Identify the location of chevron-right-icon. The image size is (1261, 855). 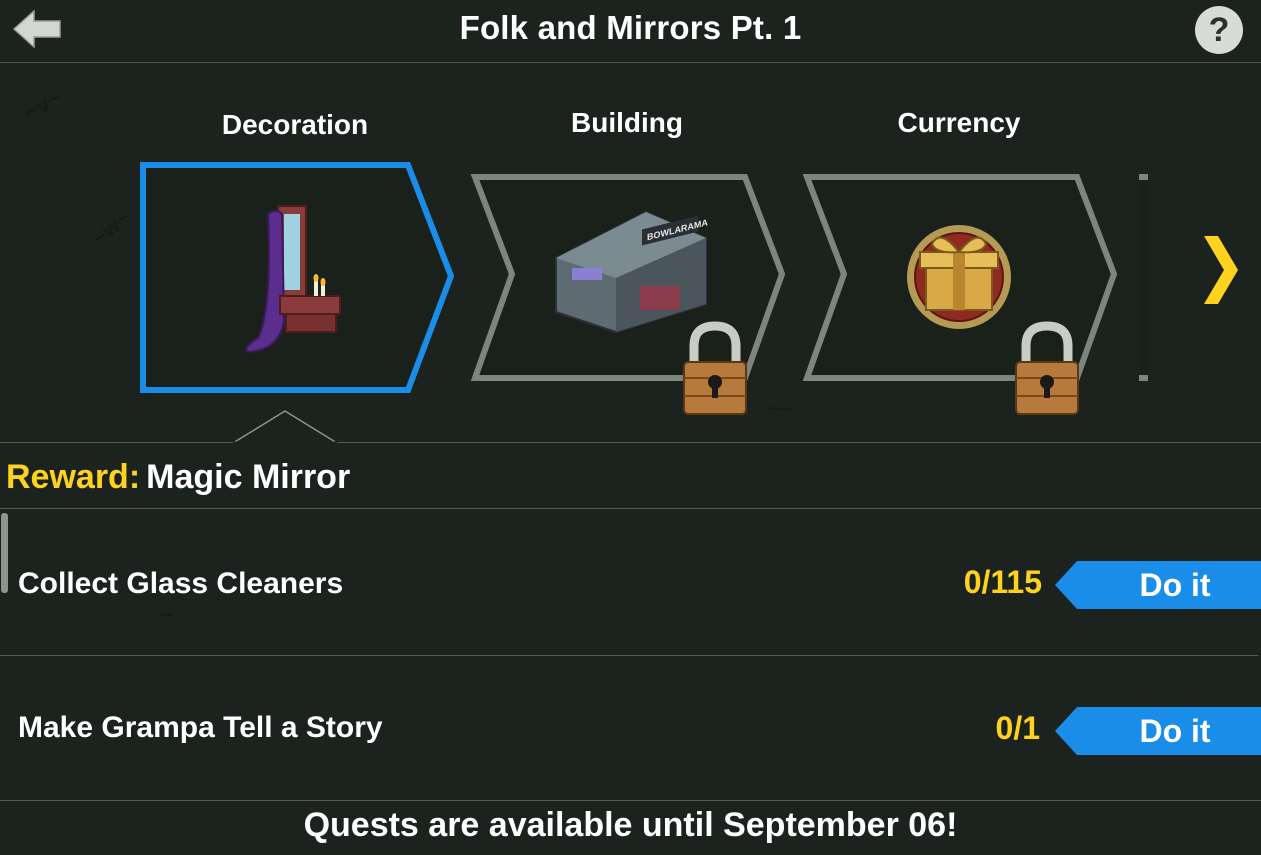
(1221, 270).